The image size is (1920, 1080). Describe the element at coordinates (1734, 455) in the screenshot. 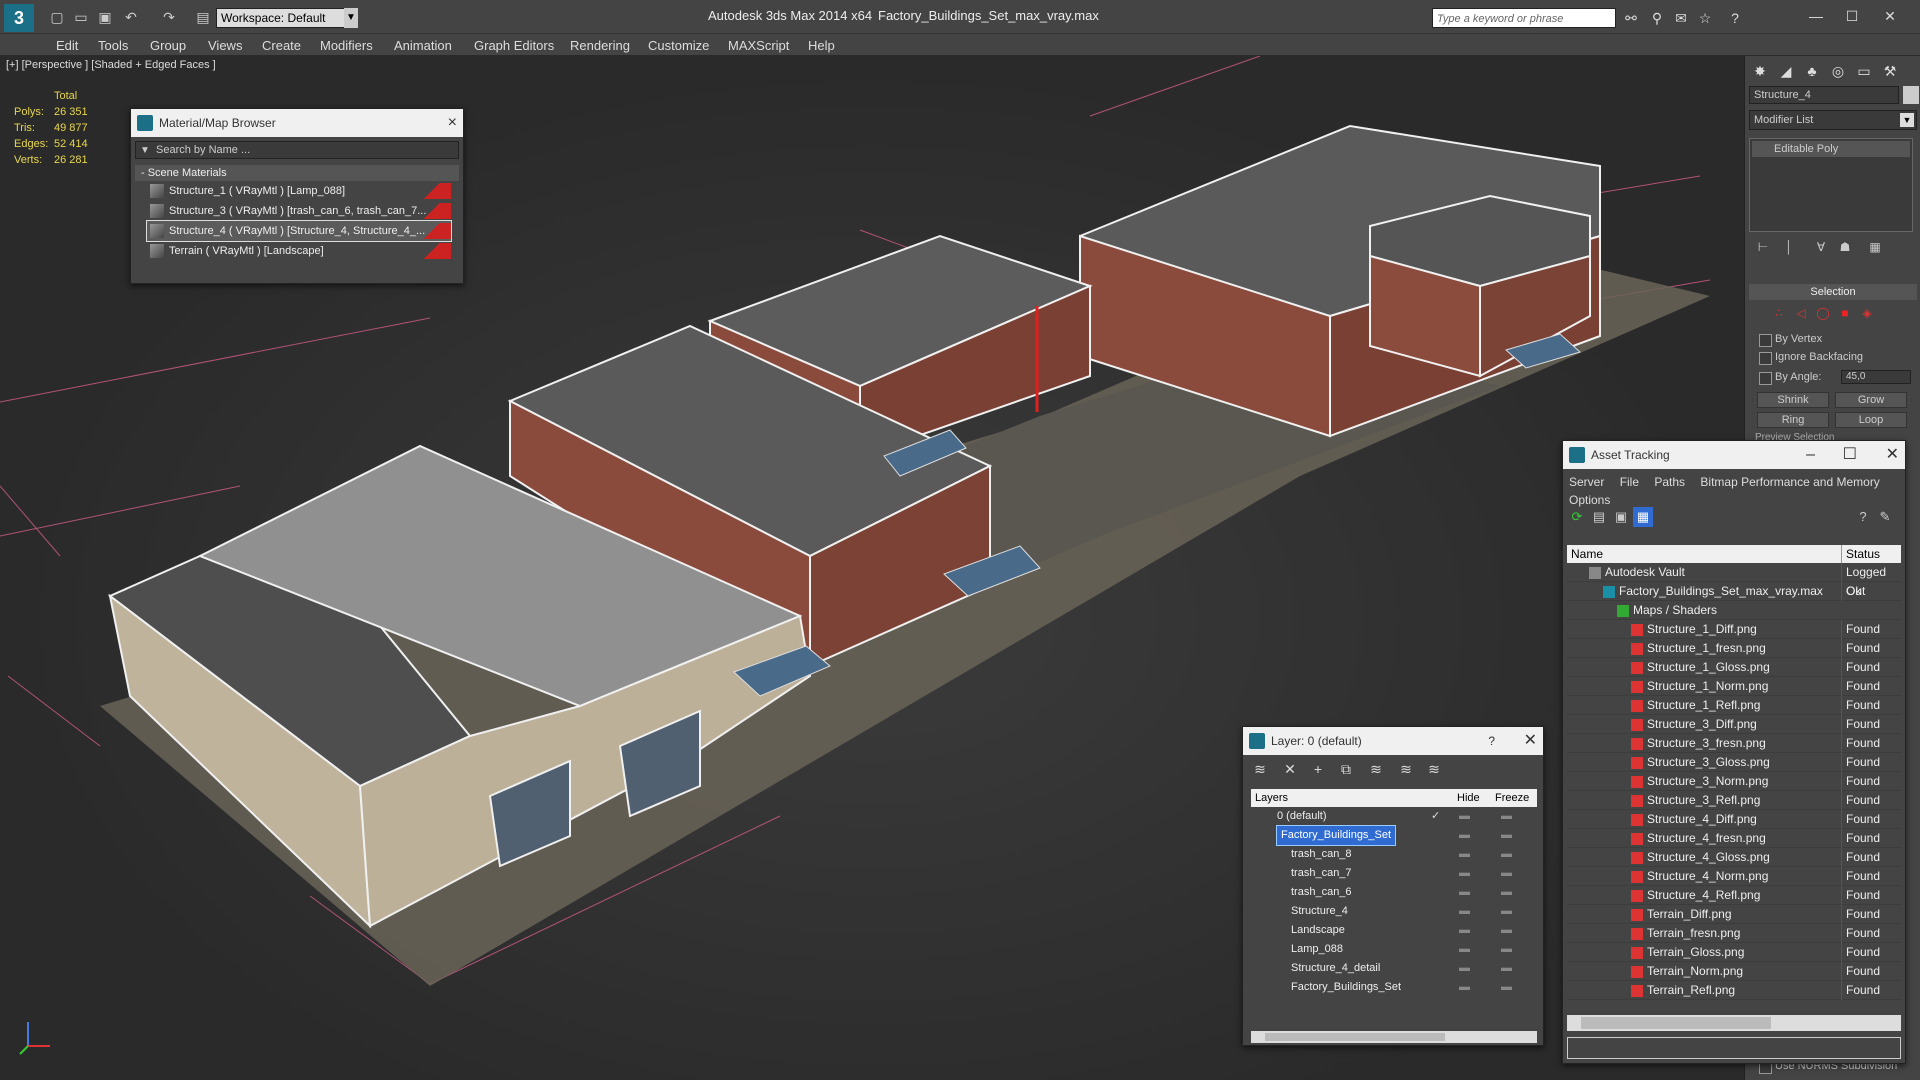

I see `asset-tracking-titlebar: Asset Tracking – ☐ ✕` at that location.